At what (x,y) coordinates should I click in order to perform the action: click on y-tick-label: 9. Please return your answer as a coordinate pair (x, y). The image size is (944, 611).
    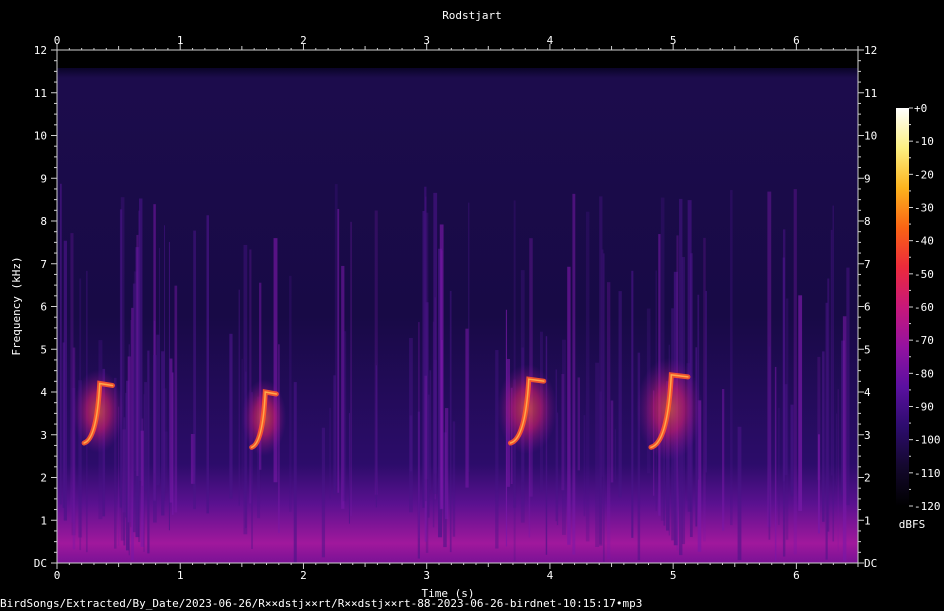
    Looking at the image, I should click on (43, 178).